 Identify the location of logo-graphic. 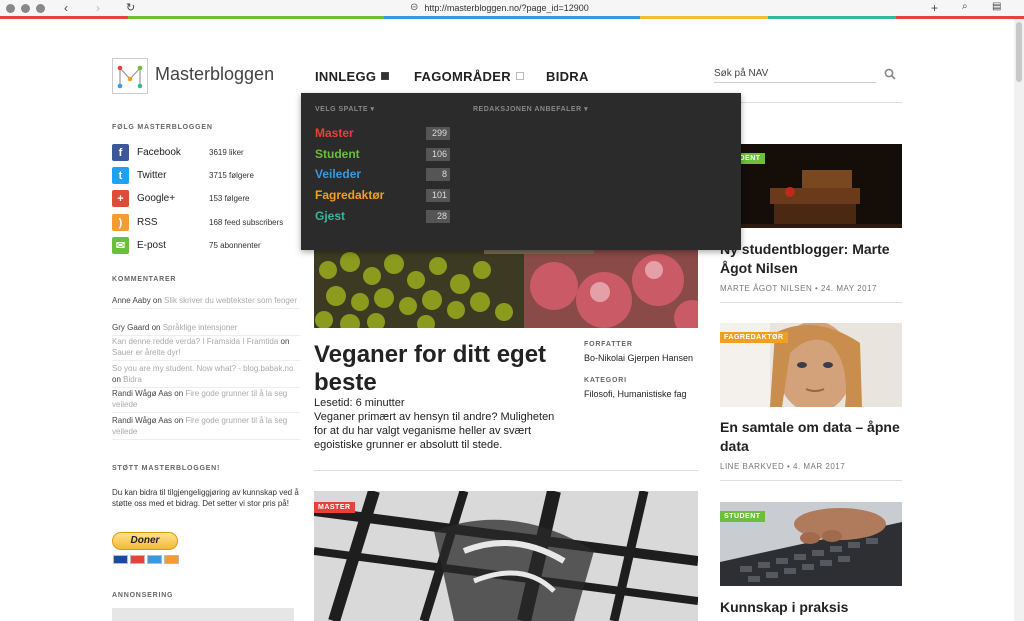
(130, 77).